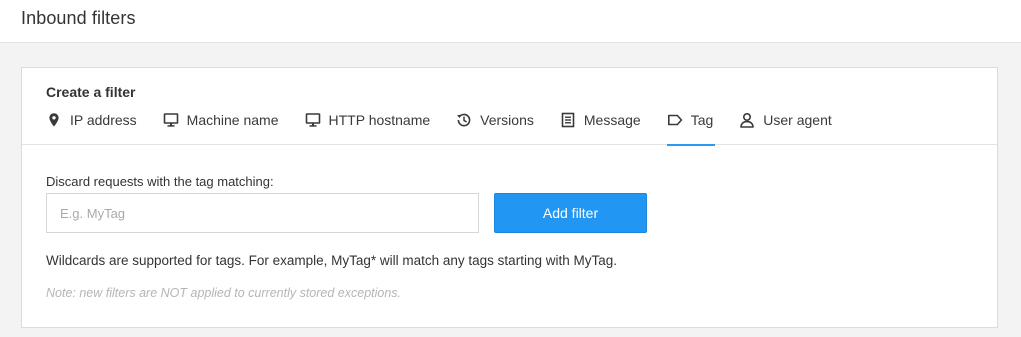  What do you see at coordinates (103, 120) in the screenshot?
I see `tab-label: IP address` at bounding box center [103, 120].